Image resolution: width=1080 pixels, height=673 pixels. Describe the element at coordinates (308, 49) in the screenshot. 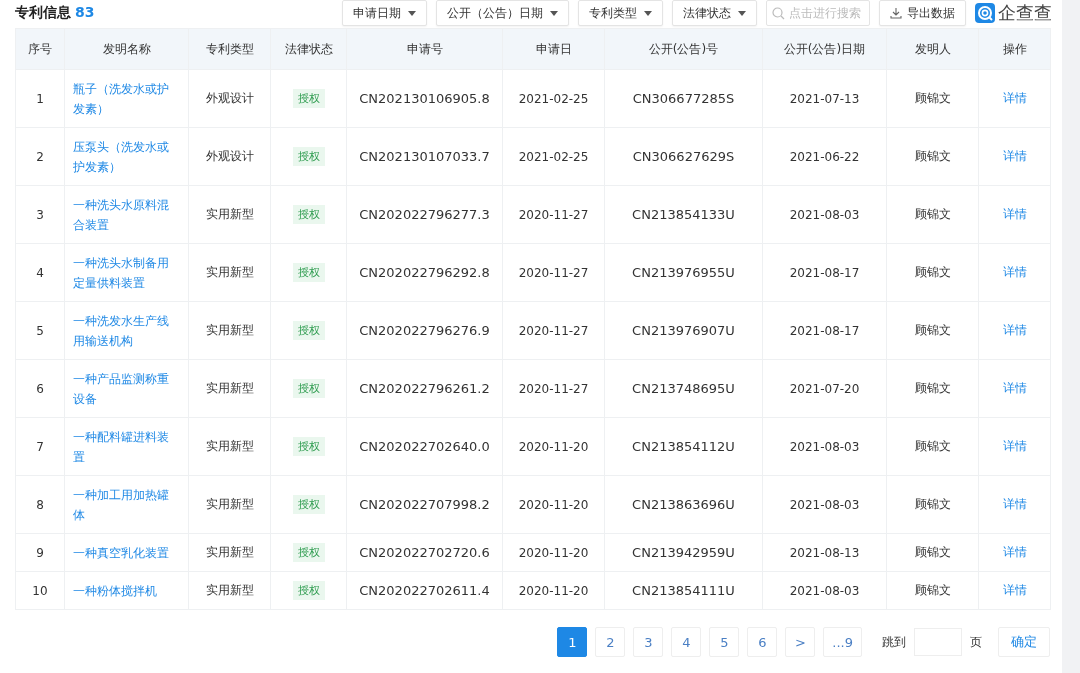

I see `column-header: 法律状态` at that location.